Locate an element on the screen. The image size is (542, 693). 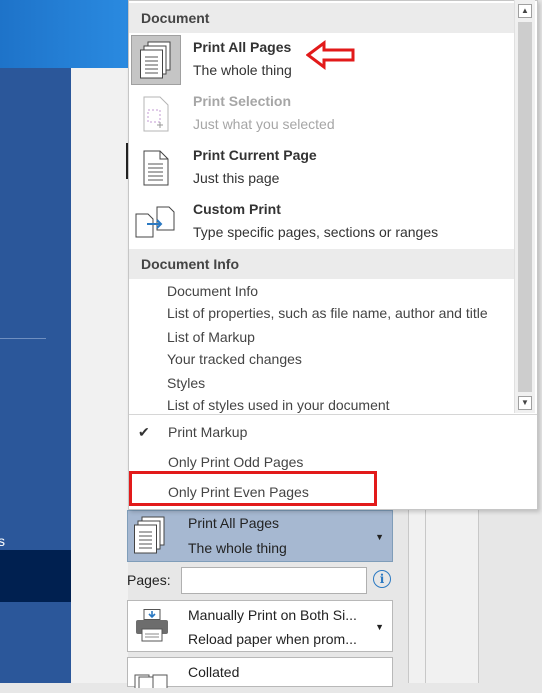
print-range-title: Print All Pages is located at coordinates (234, 523).